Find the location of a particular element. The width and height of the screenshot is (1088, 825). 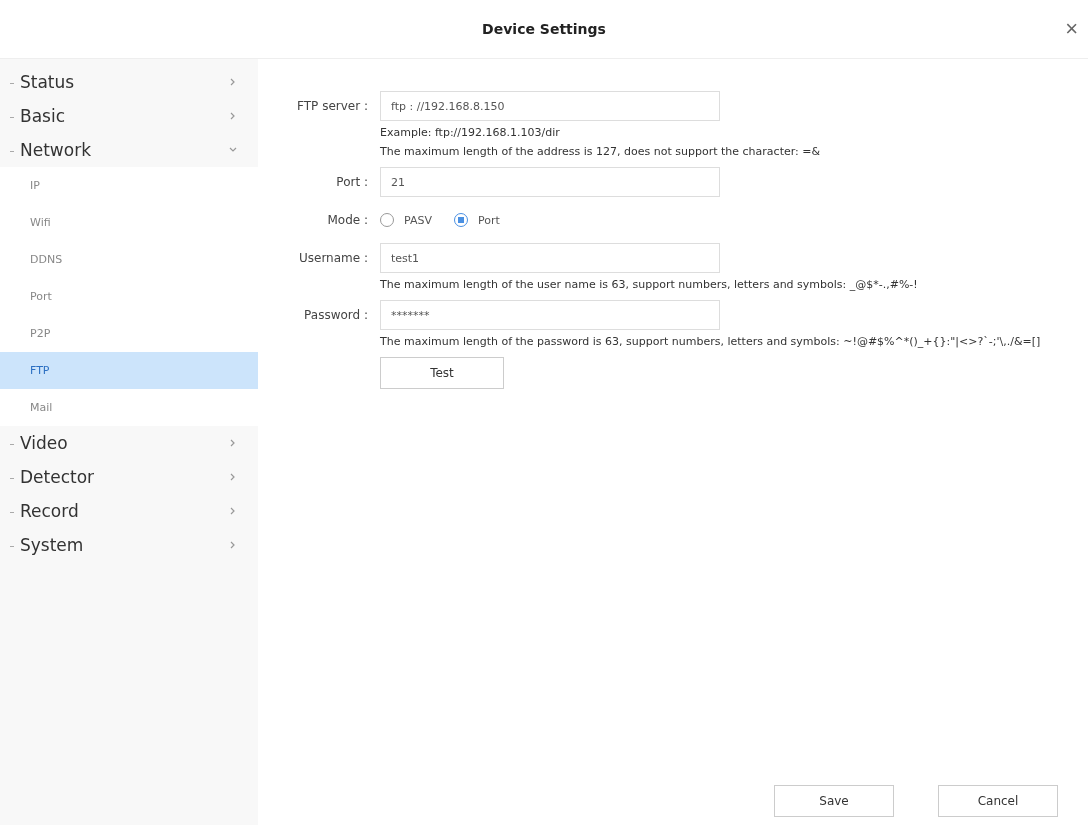

sidebar-subitem: Wifi is located at coordinates (129, 222).